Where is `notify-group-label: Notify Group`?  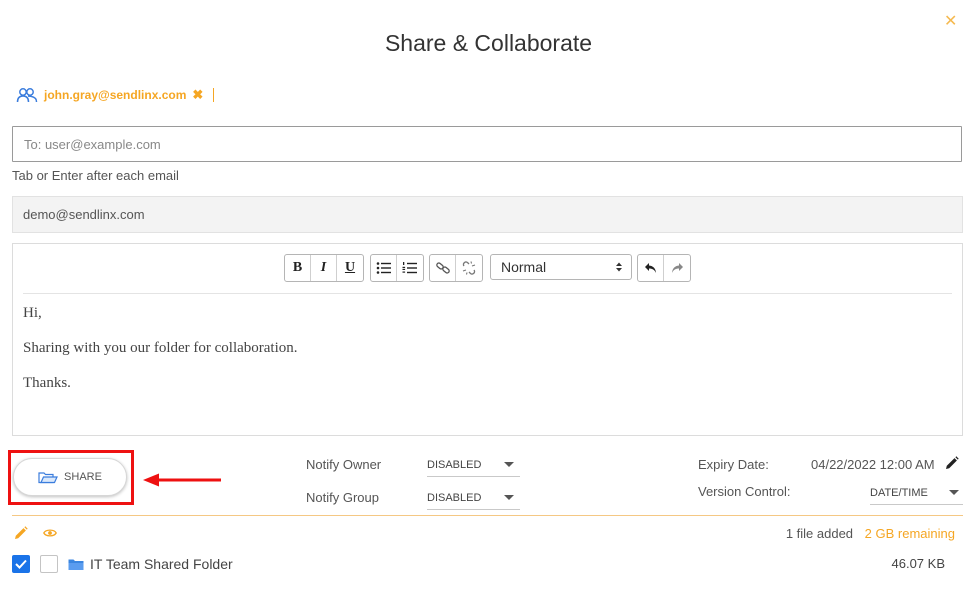 notify-group-label: Notify Group is located at coordinates (342, 497).